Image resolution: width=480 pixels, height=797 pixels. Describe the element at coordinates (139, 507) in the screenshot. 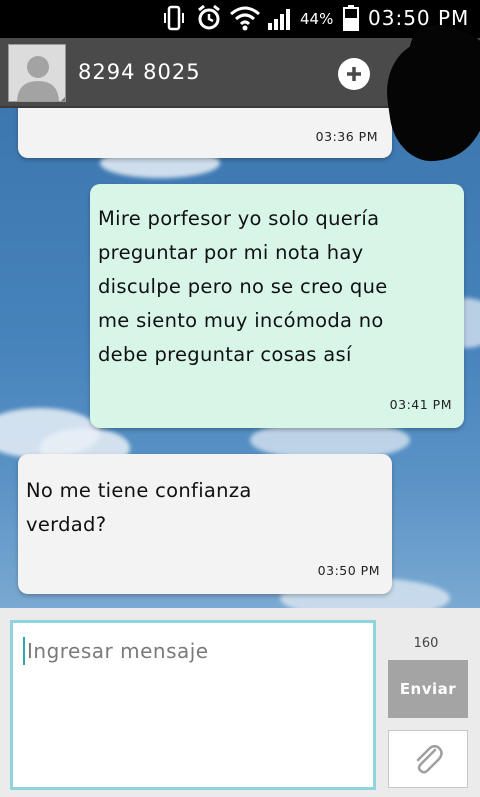

I see `message-text: No me tiene confianza verdad?` at that location.